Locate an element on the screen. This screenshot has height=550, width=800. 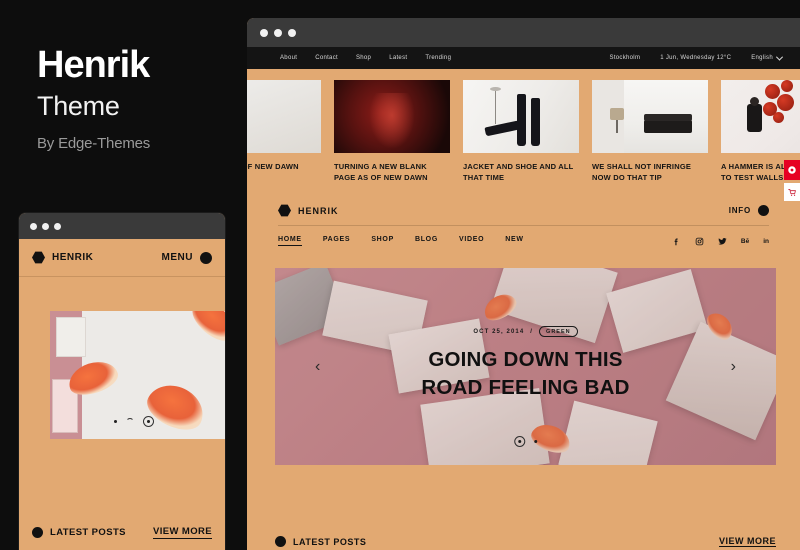
site-navigation: HOME PAGES SHOP BLOG VIDEO NEW Bē in is located at coordinates (523, 241).